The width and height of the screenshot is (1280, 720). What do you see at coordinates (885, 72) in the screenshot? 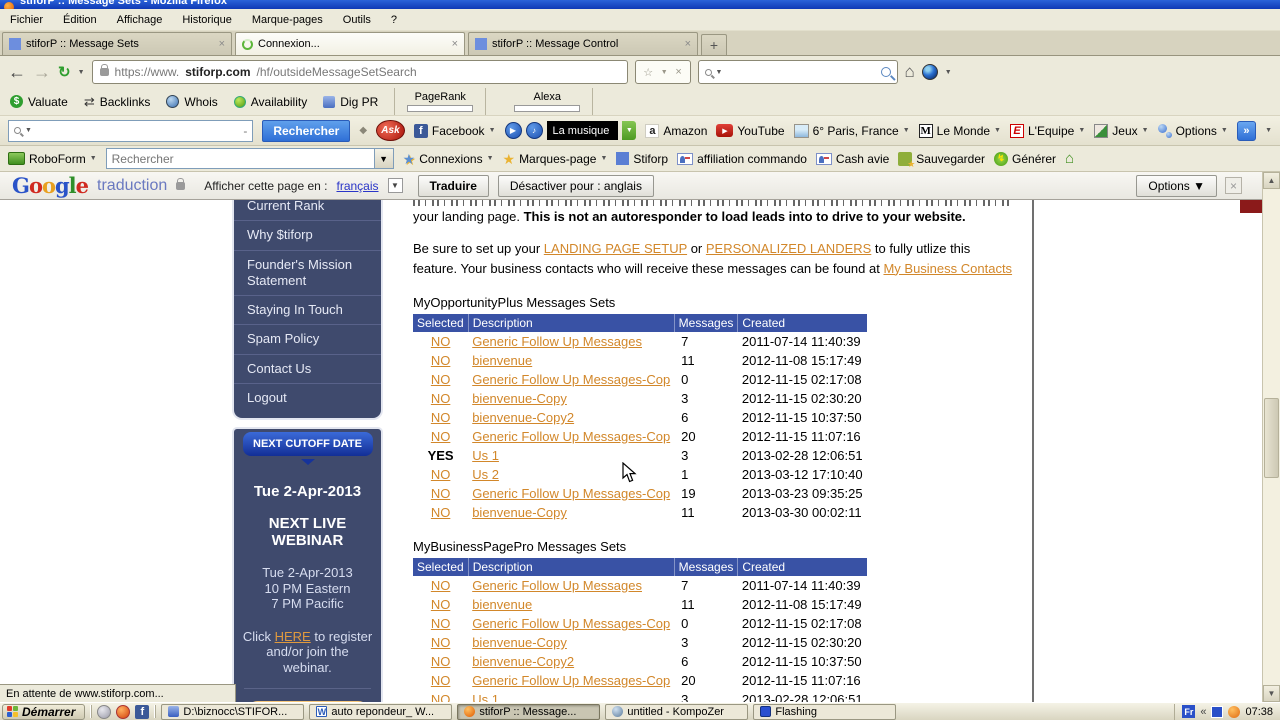
I see `search-go-icon` at bounding box center [885, 72].